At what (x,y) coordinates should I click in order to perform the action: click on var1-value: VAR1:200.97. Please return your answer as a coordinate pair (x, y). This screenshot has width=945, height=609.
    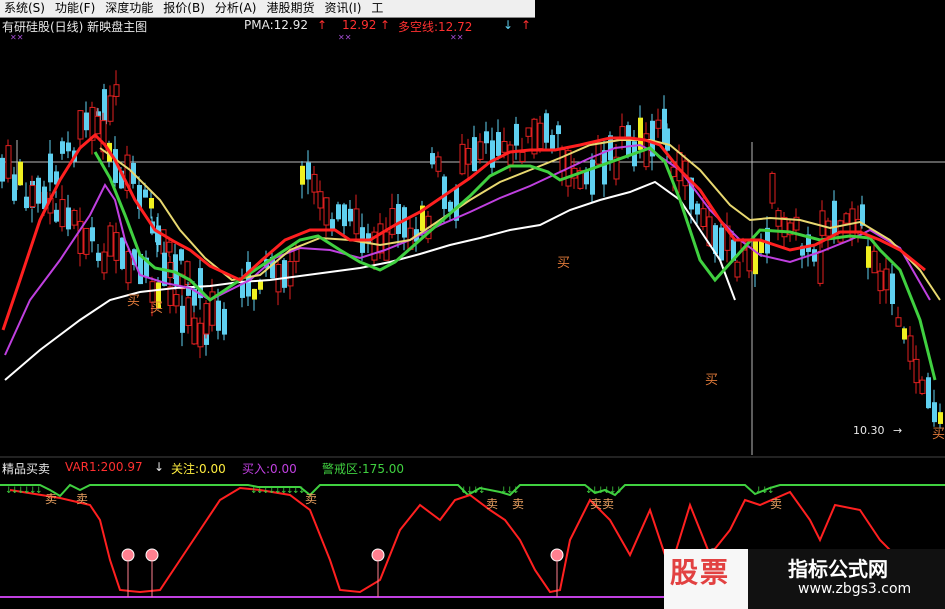
    Looking at the image, I should click on (104, 467).